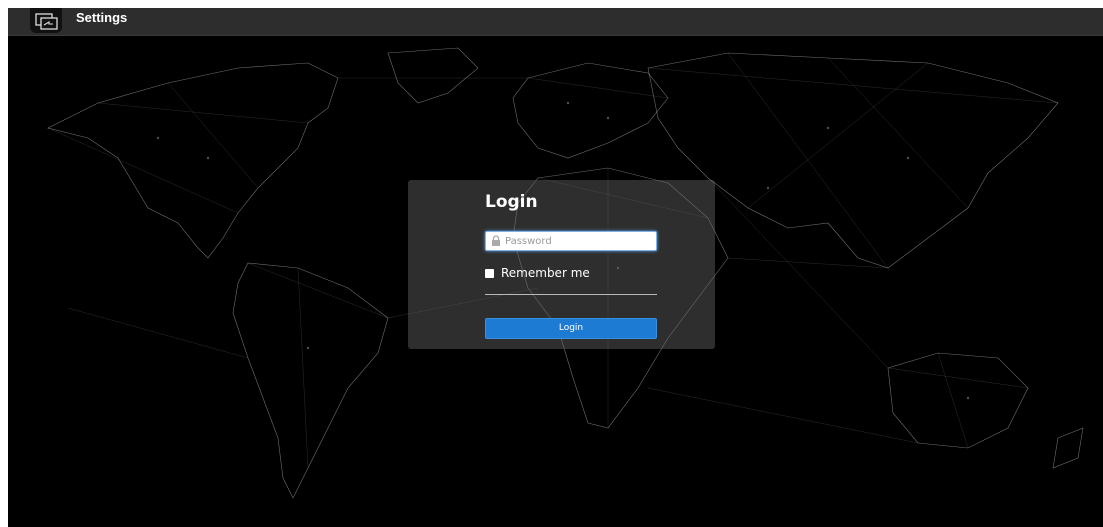 The width and height of the screenshot is (1103, 527). I want to click on remember-me-label: Remember me, so click(545, 273).